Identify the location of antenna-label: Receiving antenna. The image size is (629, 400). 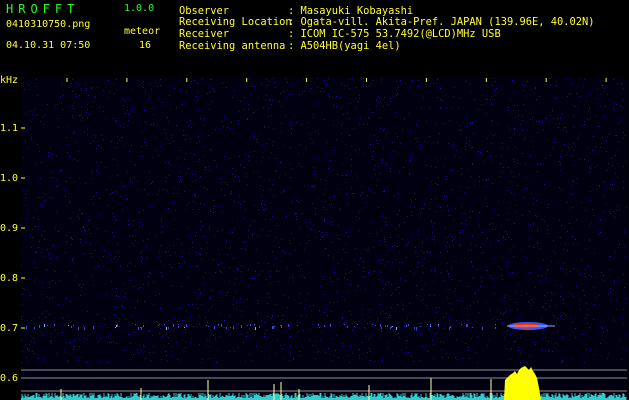
(232, 46).